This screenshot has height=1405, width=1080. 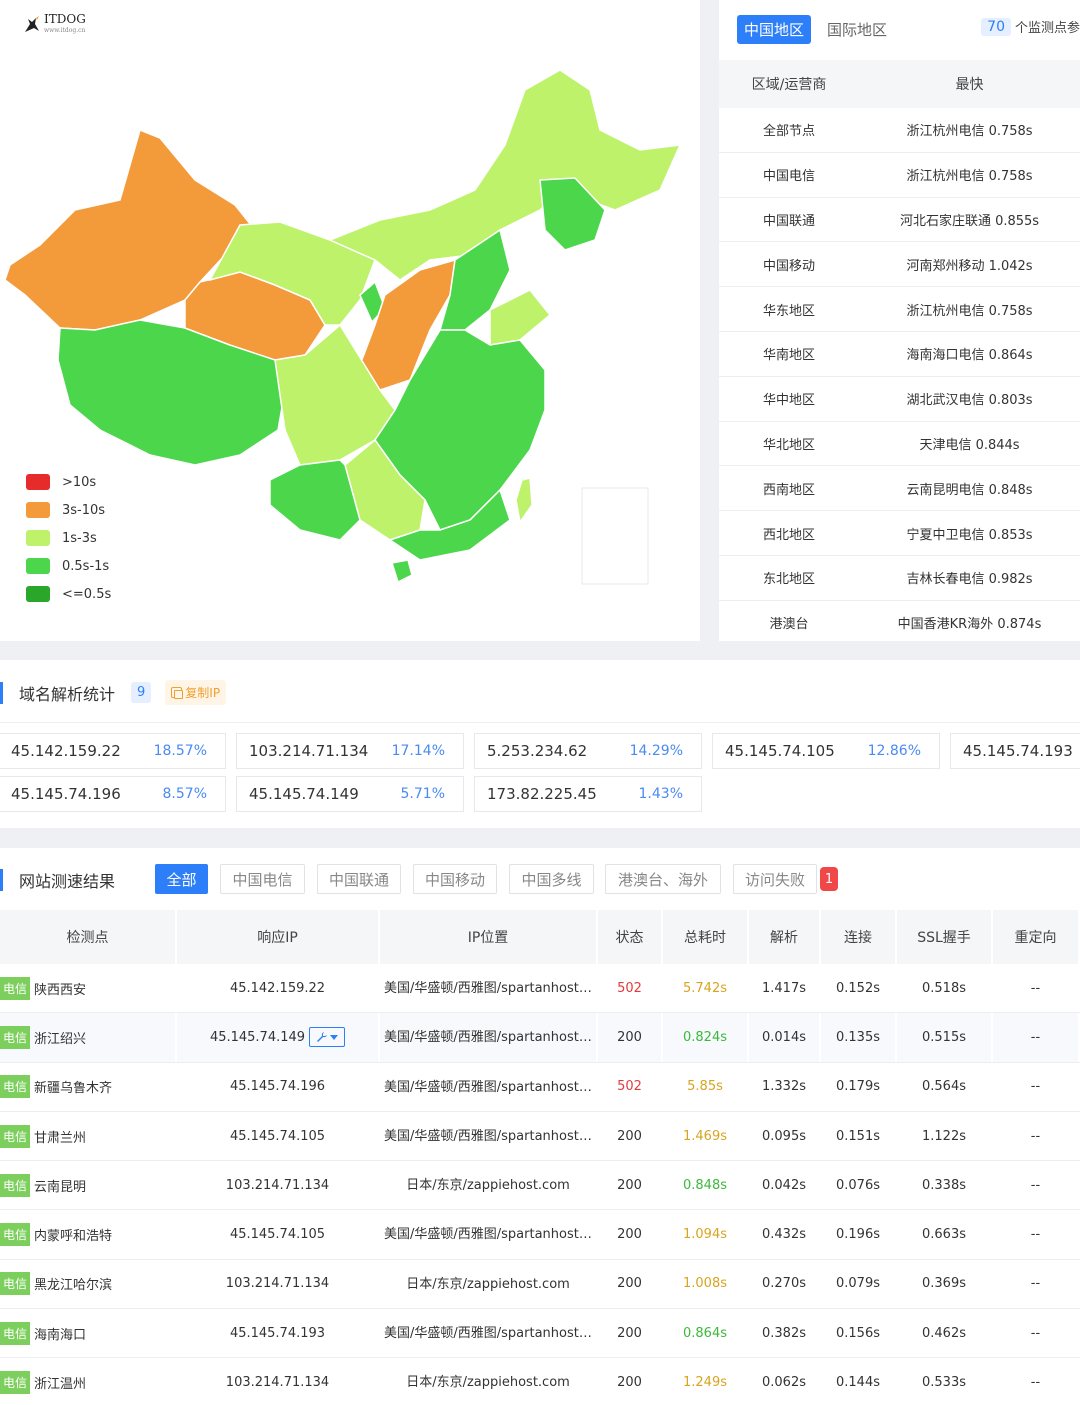 I want to click on filter-multiline-button: 中国多线, so click(x=551, y=879).